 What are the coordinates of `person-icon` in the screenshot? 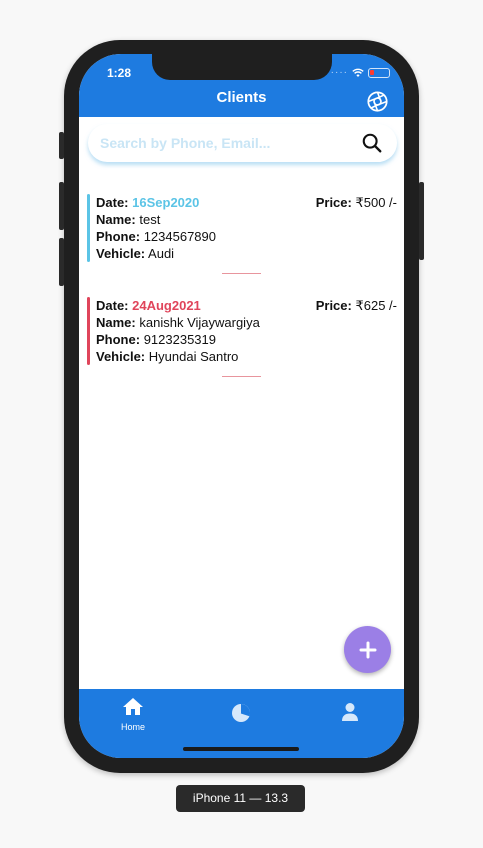 It's located at (350, 712).